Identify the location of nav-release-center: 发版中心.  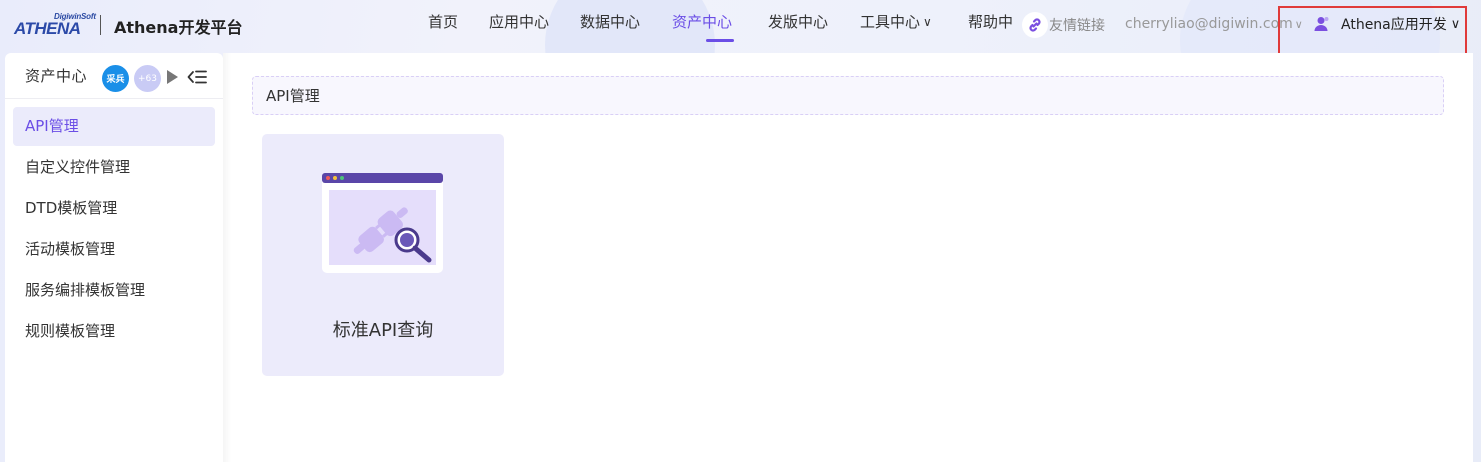
(814, 22).